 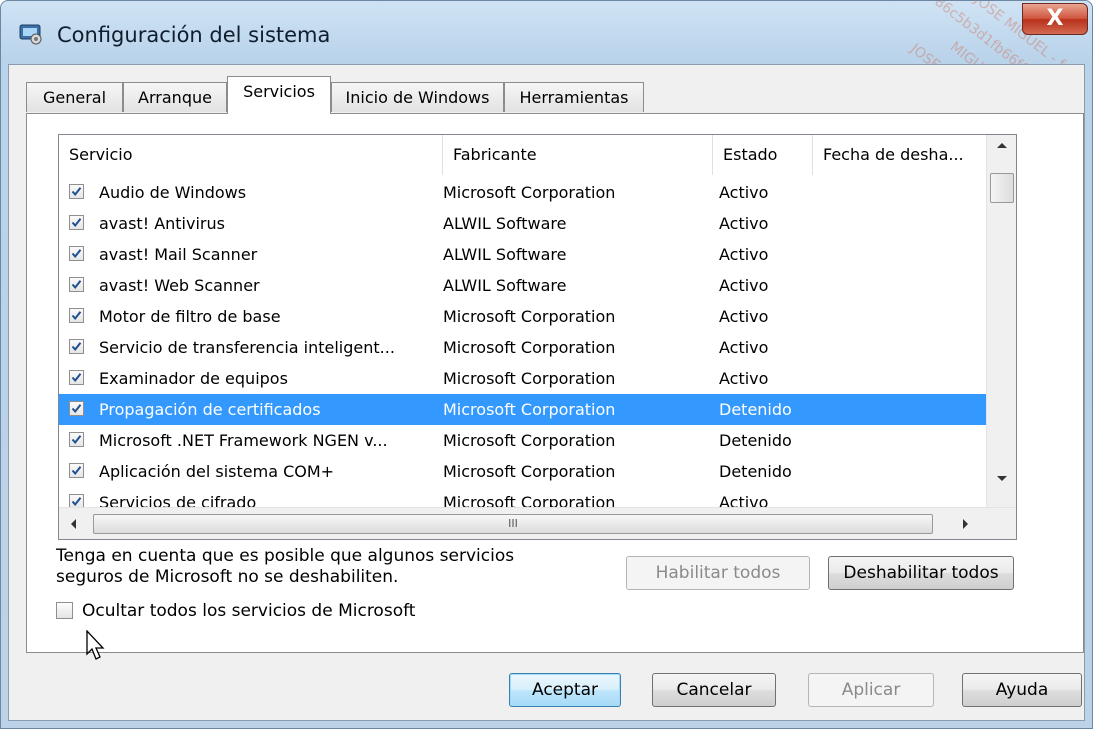 I want to click on table-row: avast! Mail Scanner ALWIL Software Activo, so click(x=522, y=254).